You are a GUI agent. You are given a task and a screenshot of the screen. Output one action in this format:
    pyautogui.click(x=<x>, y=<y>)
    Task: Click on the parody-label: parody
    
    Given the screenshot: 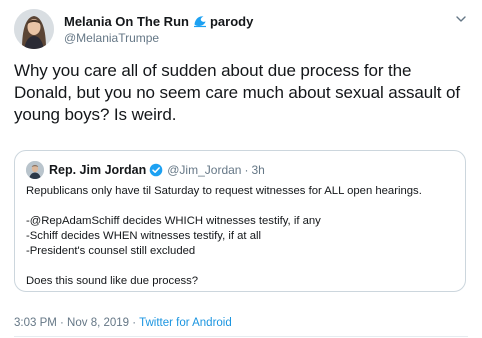 What is the action you would take?
    pyautogui.click(x=231, y=21)
    